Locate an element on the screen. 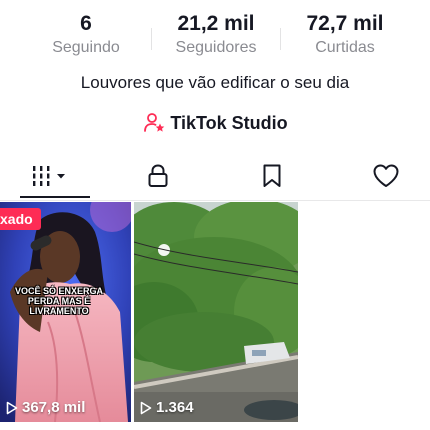 The width and height of the screenshot is (430, 430). tab-private is located at coordinates (158, 176).